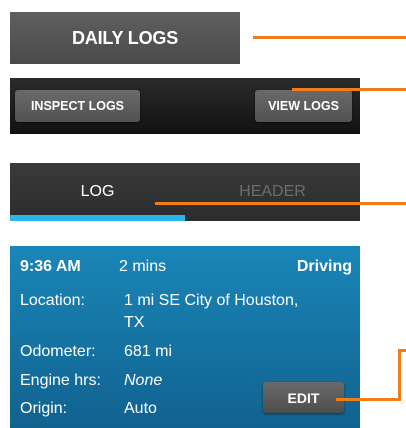 The height and width of the screenshot is (428, 406). Describe the element at coordinates (44, 408) in the screenshot. I see `origin-label: Origin:` at that location.